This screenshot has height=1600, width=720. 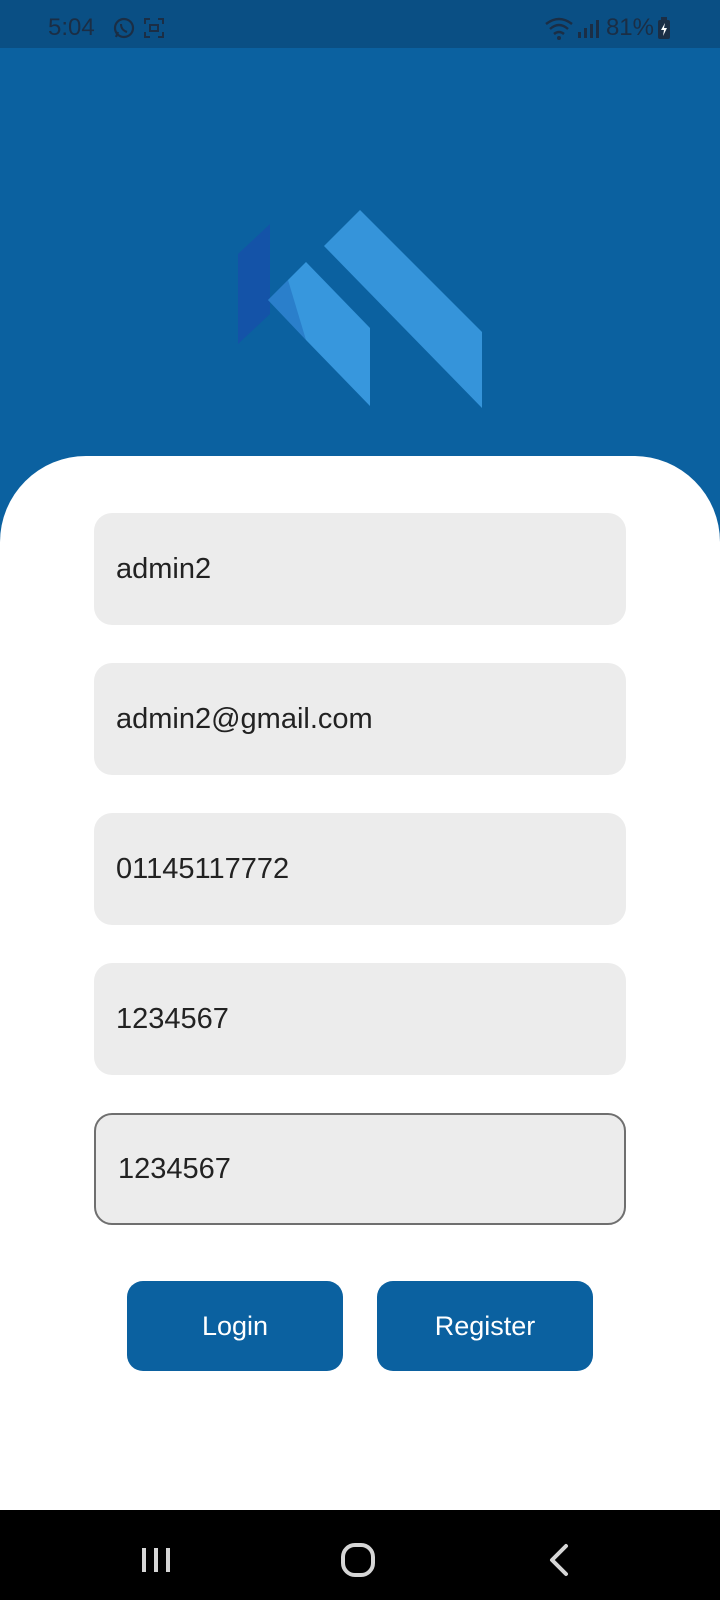 I want to click on password-field: 1234567, so click(x=360, y=1019).